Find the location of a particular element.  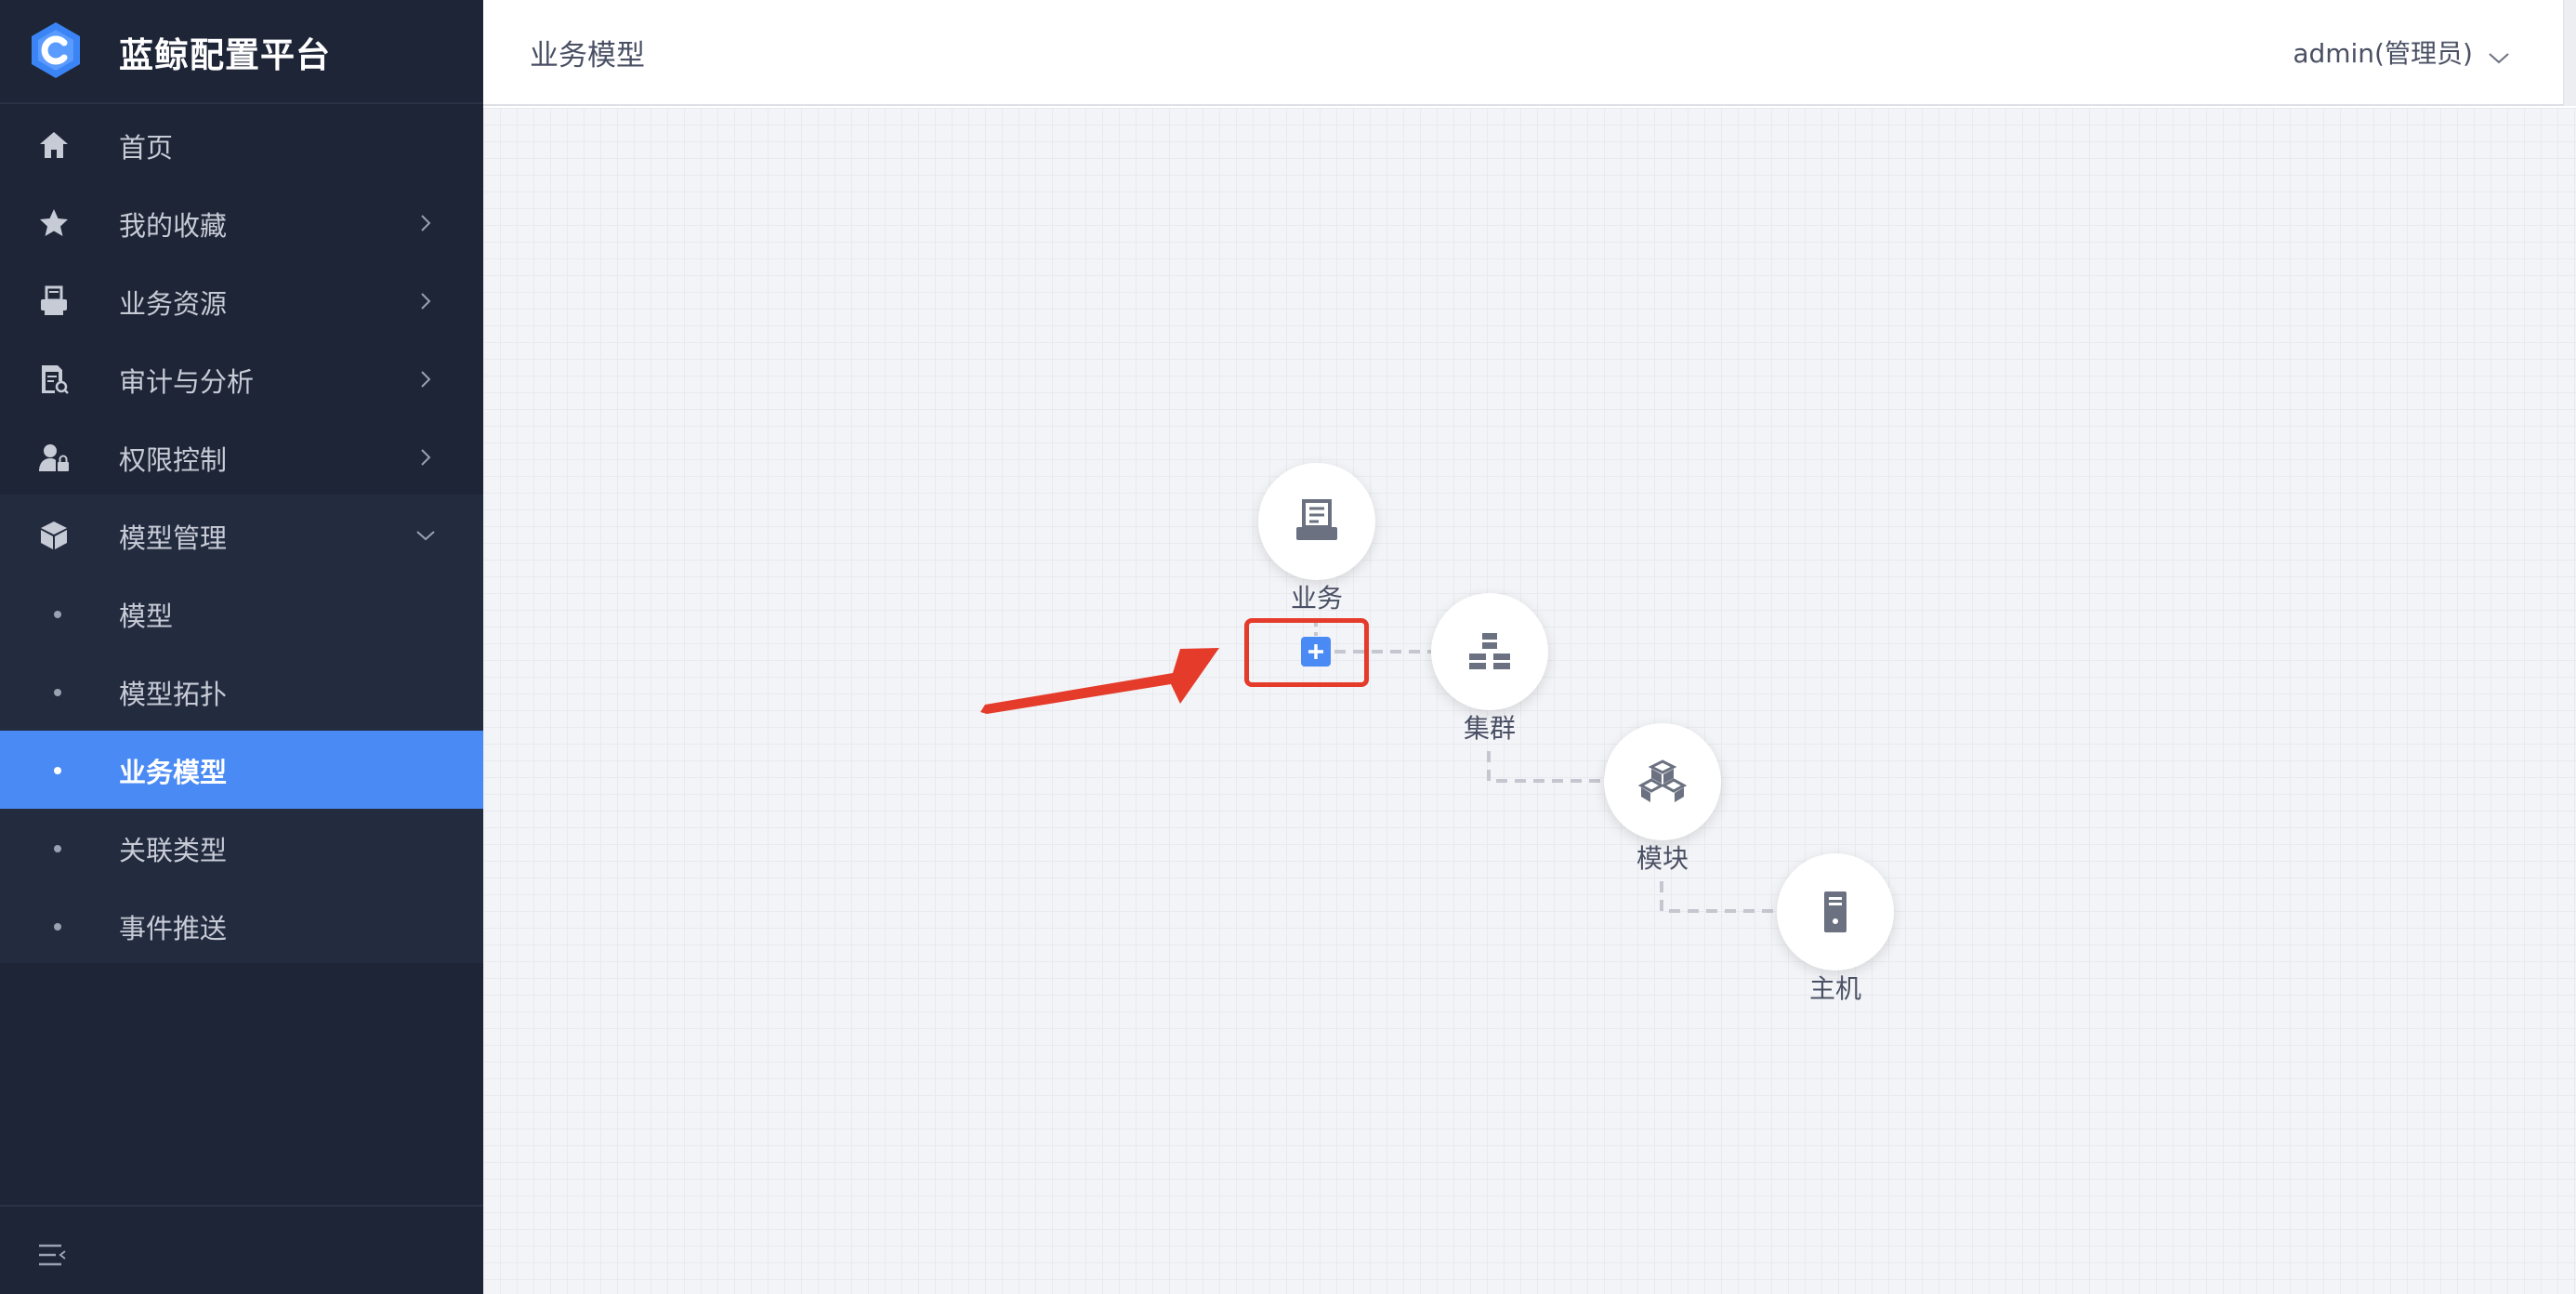

submenu-item-label: 模型 is located at coordinates (146, 617).